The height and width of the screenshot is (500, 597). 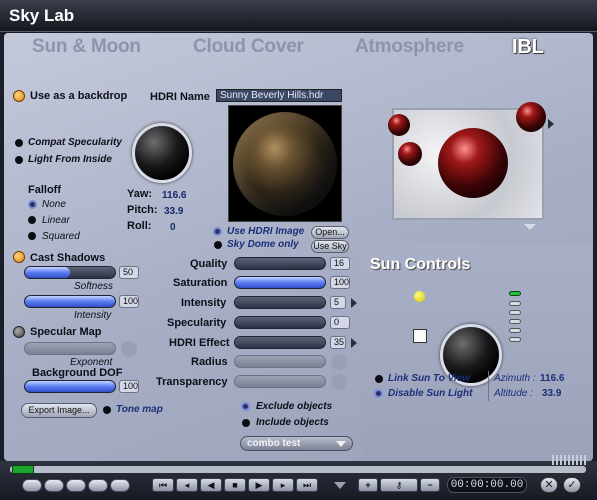 What do you see at coordinates (354, 303) in the screenshot?
I see `intensity-expand-icon` at bounding box center [354, 303].